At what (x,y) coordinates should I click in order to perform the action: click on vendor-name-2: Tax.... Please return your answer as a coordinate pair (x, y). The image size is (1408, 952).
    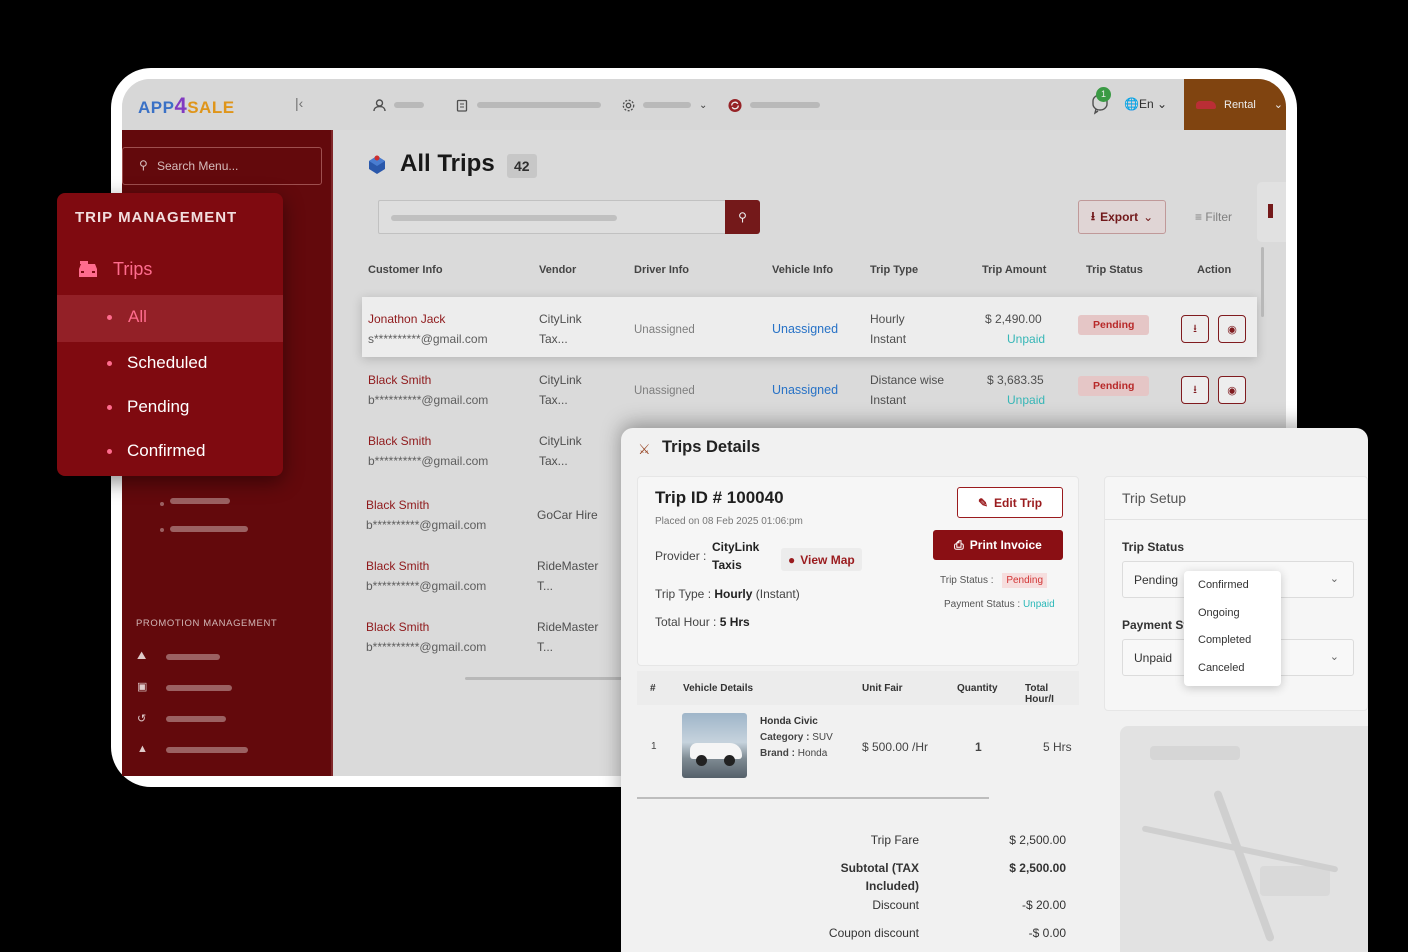
    Looking at the image, I should click on (553, 461).